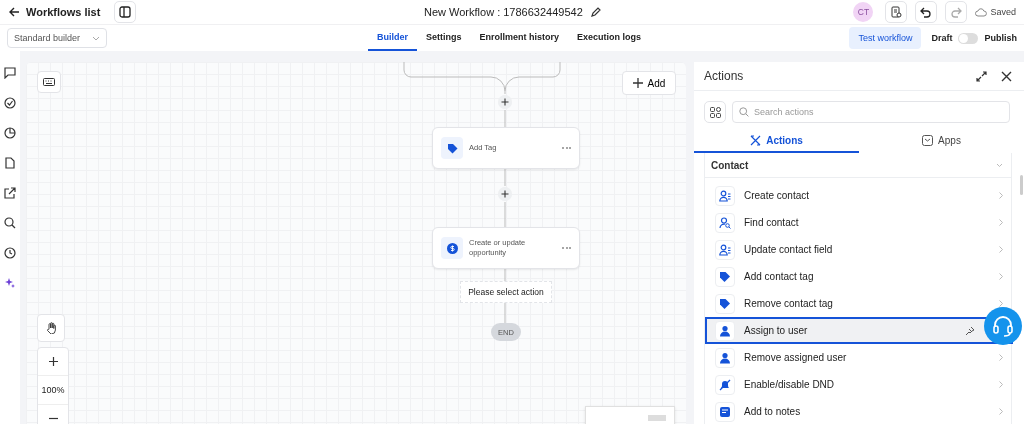  Describe the element at coordinates (392, 38) in the screenshot. I see `builder-tab: Builder` at that location.